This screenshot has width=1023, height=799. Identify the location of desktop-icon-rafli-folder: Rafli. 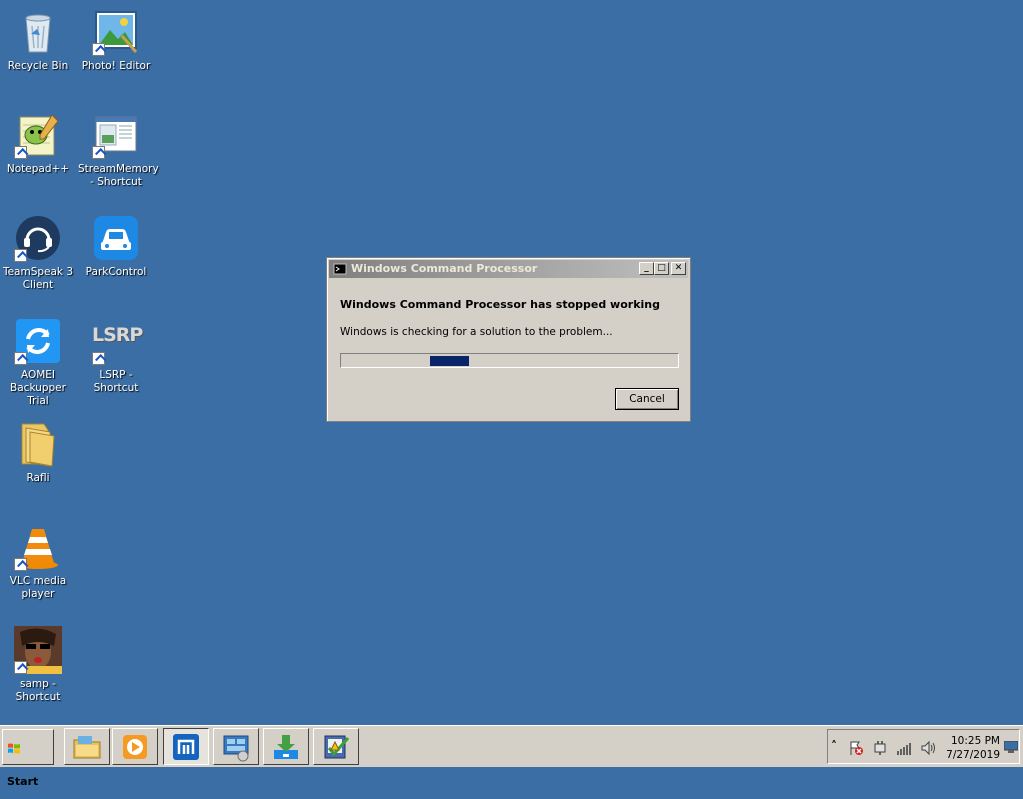
(38, 449).